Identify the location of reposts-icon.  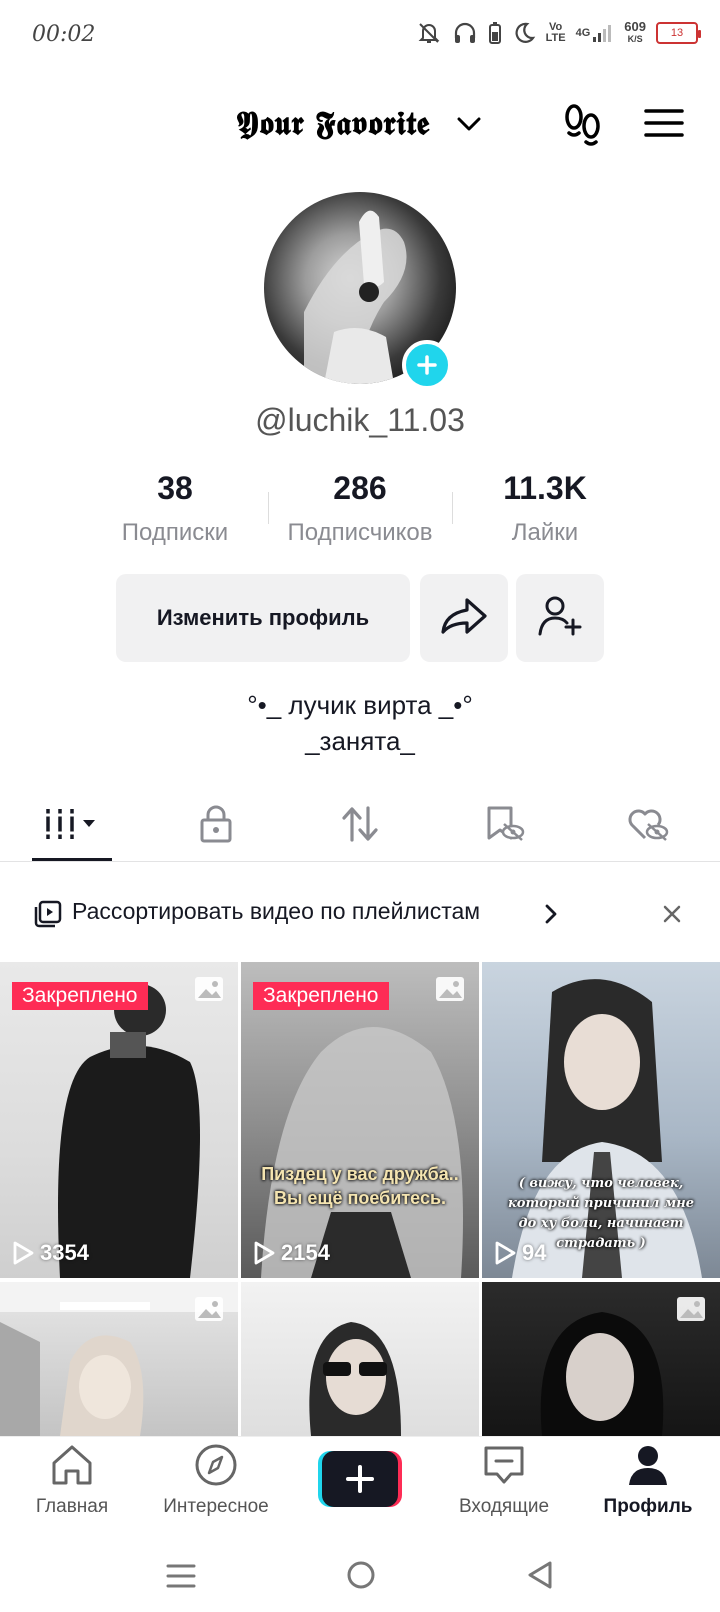
(360, 826).